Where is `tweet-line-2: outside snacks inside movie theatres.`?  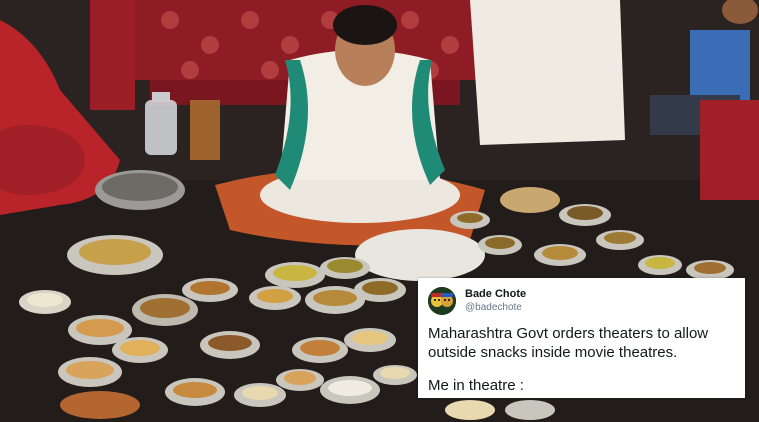
tweet-line-2: outside snacks inside movie theatres. is located at coordinates (553, 352).